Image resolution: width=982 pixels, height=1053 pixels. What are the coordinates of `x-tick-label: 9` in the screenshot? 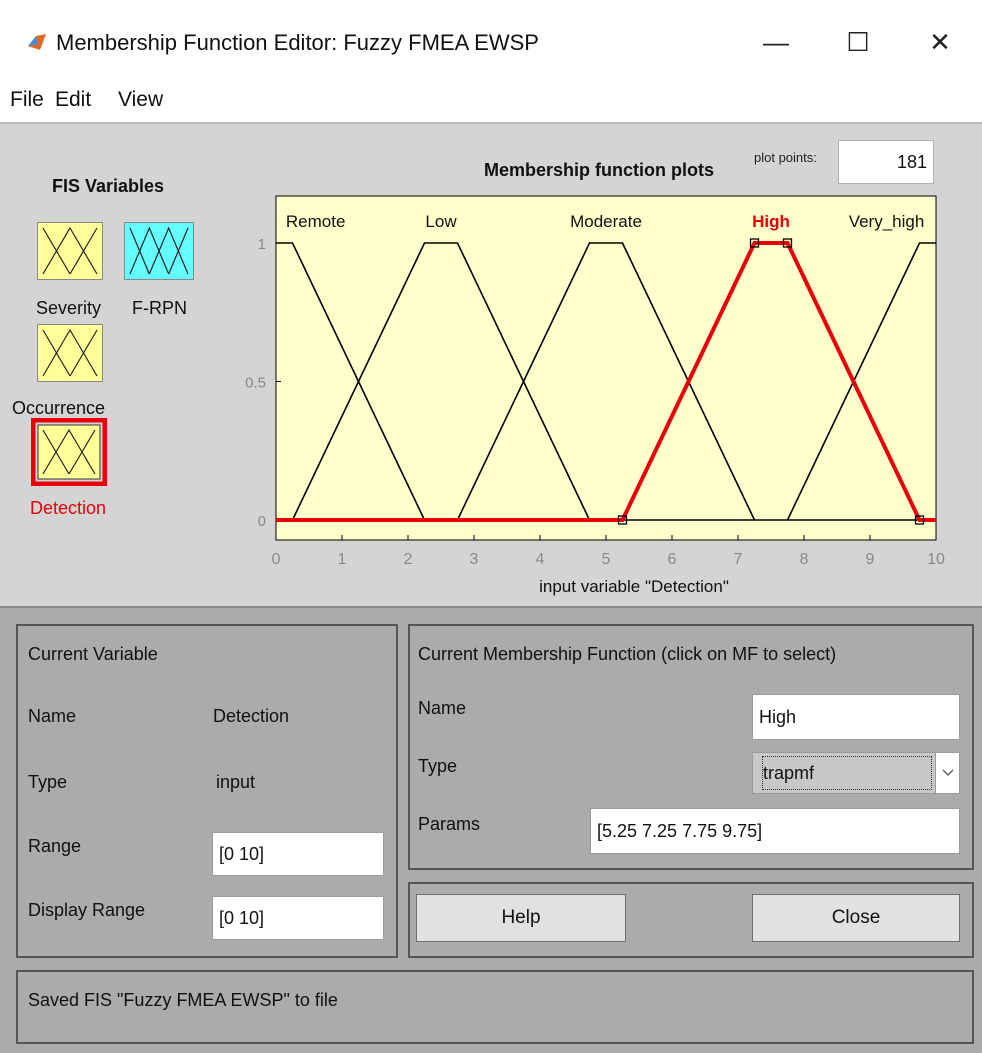 It's located at (870, 559).